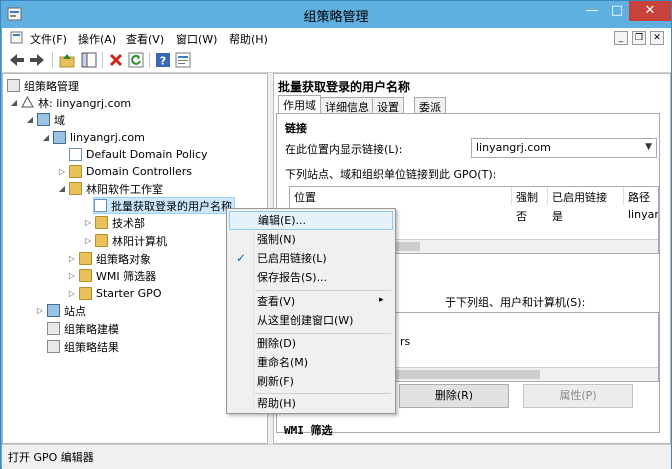 The height and width of the screenshot is (469, 672). I want to click on menu-separator, so click(323, 290).